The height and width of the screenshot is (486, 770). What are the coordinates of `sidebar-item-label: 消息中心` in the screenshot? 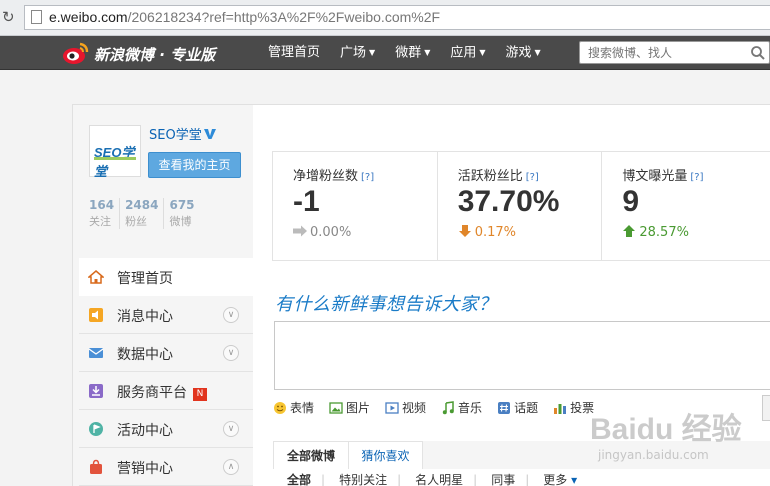 It's located at (145, 316).